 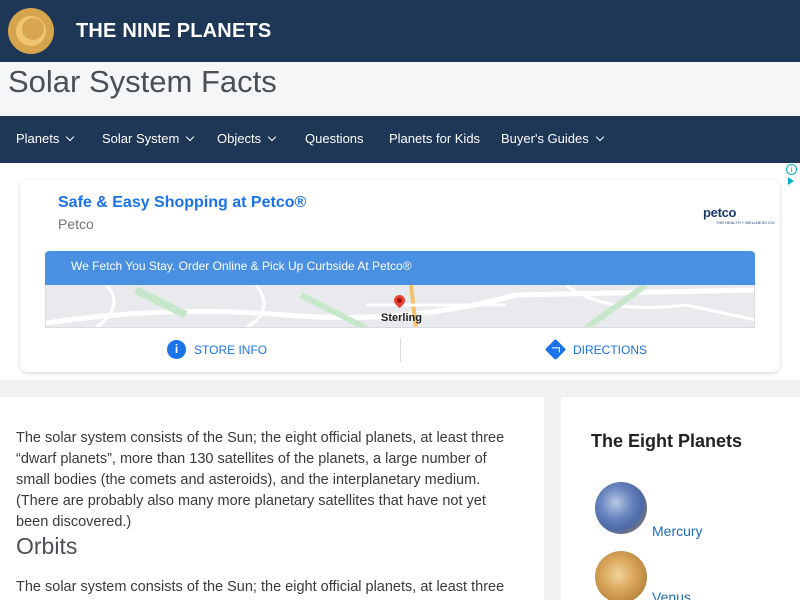 What do you see at coordinates (621, 575) in the screenshot?
I see `venus-image` at bounding box center [621, 575].